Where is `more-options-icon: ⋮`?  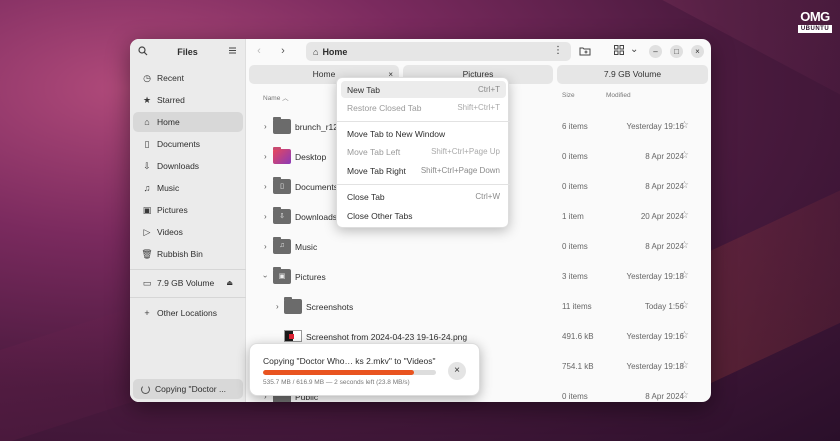 more-options-icon: ⋮ is located at coordinates (558, 50).